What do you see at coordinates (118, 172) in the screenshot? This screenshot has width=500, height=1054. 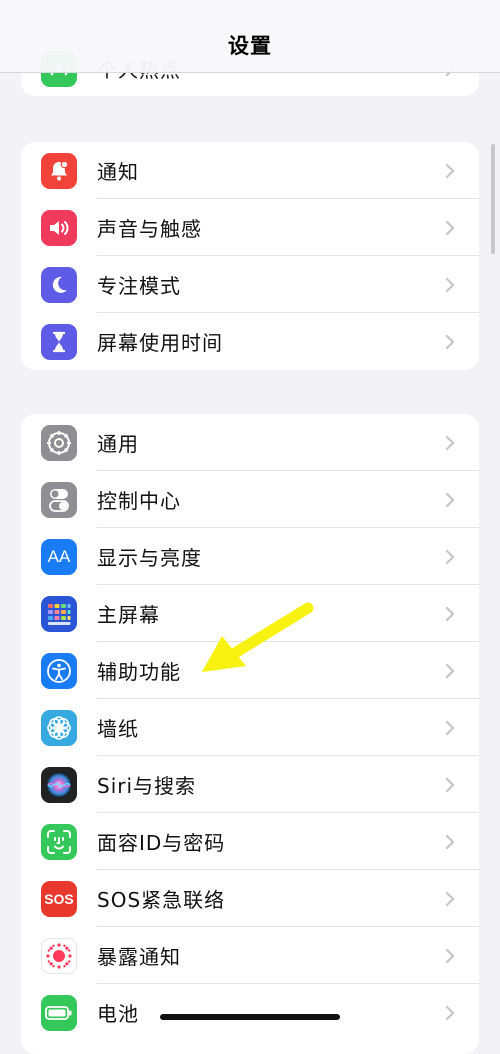 I see `row-label: 通知` at bounding box center [118, 172].